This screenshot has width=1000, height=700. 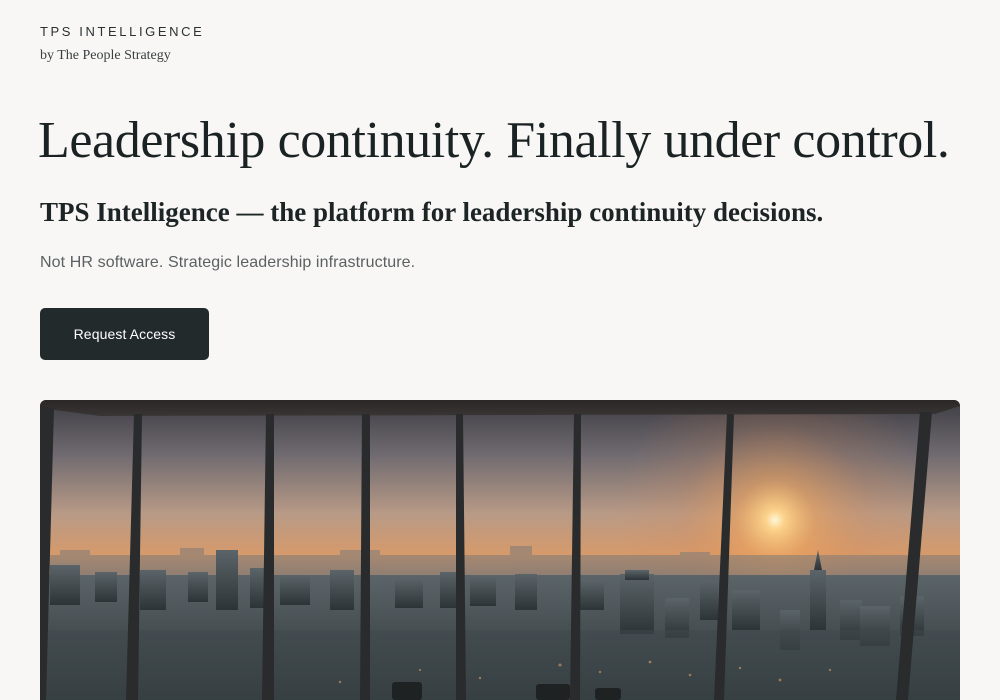 What do you see at coordinates (105, 55) in the screenshot?
I see `brand-byline: by The People Strategy` at bounding box center [105, 55].